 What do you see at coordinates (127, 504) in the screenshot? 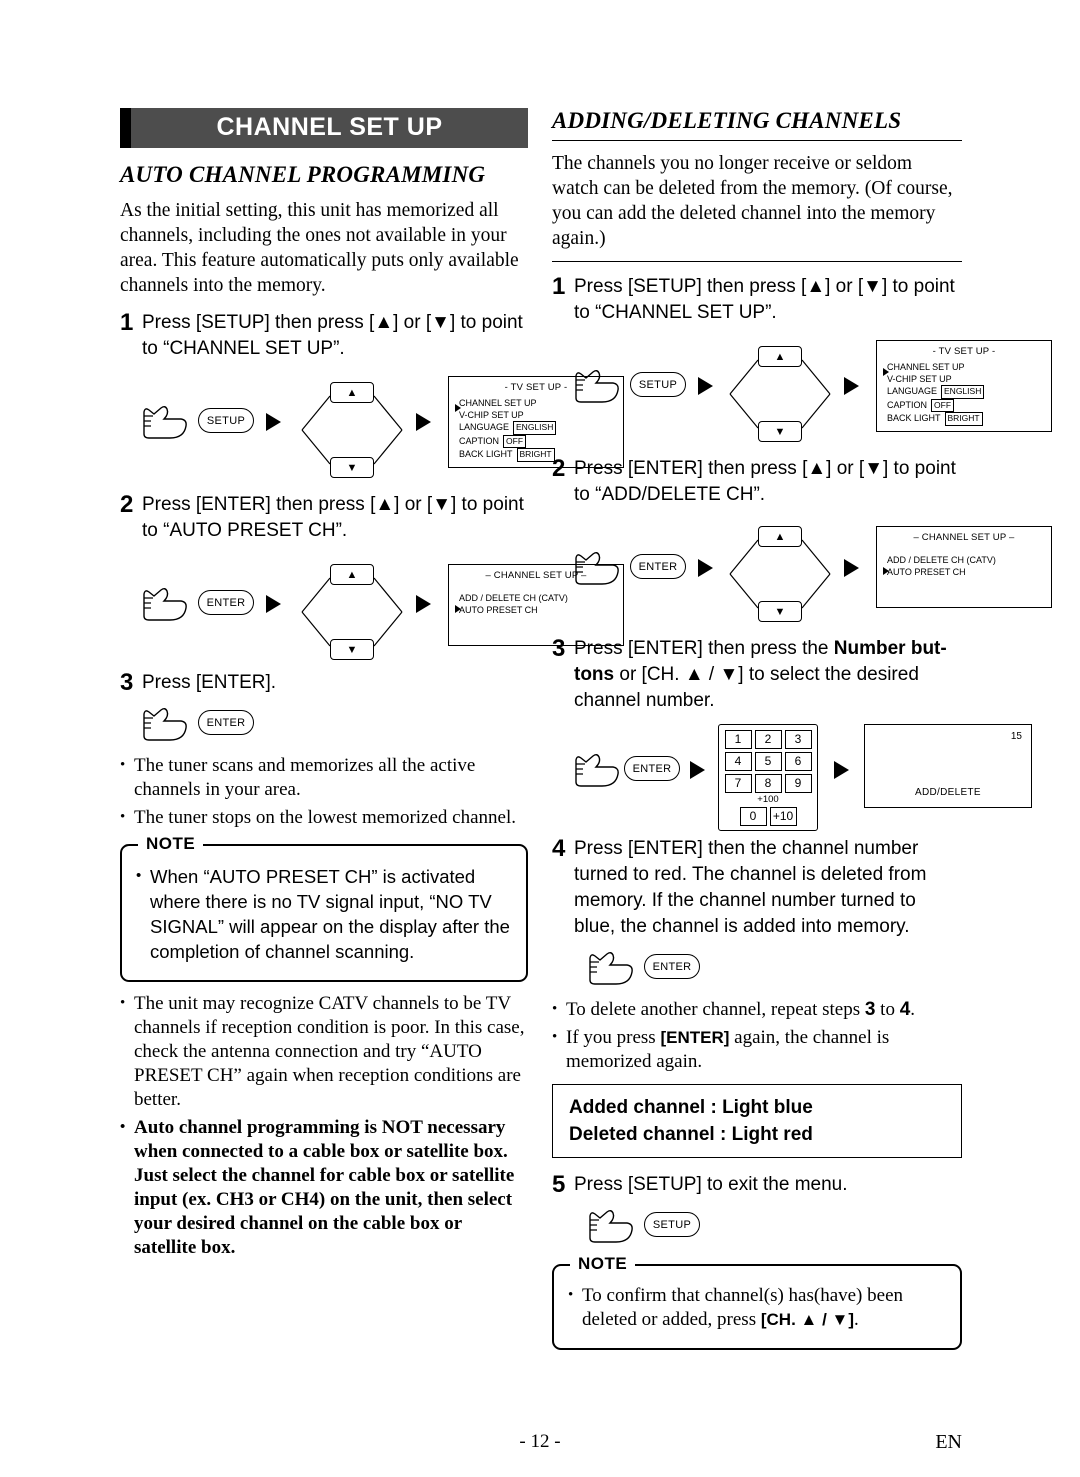
I see `left-step-2-number: 2` at bounding box center [127, 504].